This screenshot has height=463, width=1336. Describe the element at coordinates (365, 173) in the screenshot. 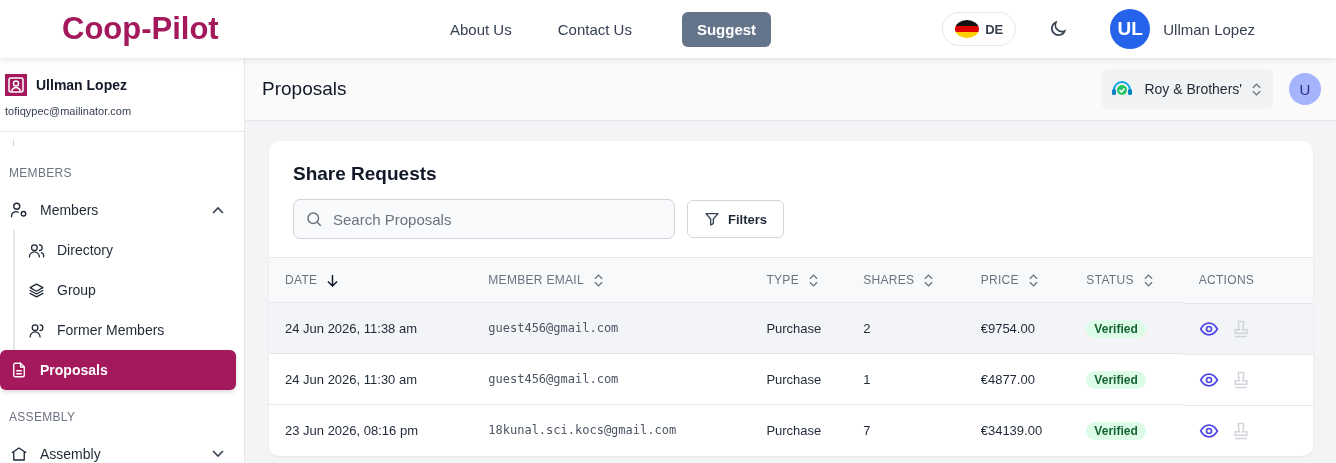

I see `card-title: Share Requests` at that location.